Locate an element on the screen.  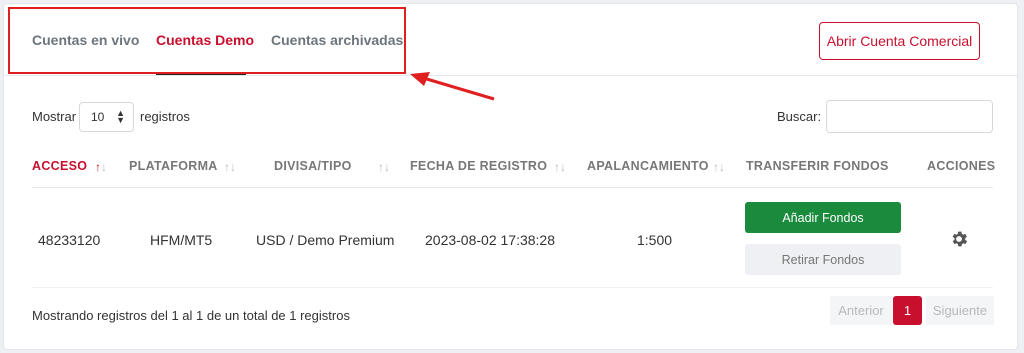
column-header-divisa-tipo: DIVISA/TIPO is located at coordinates (313, 166).